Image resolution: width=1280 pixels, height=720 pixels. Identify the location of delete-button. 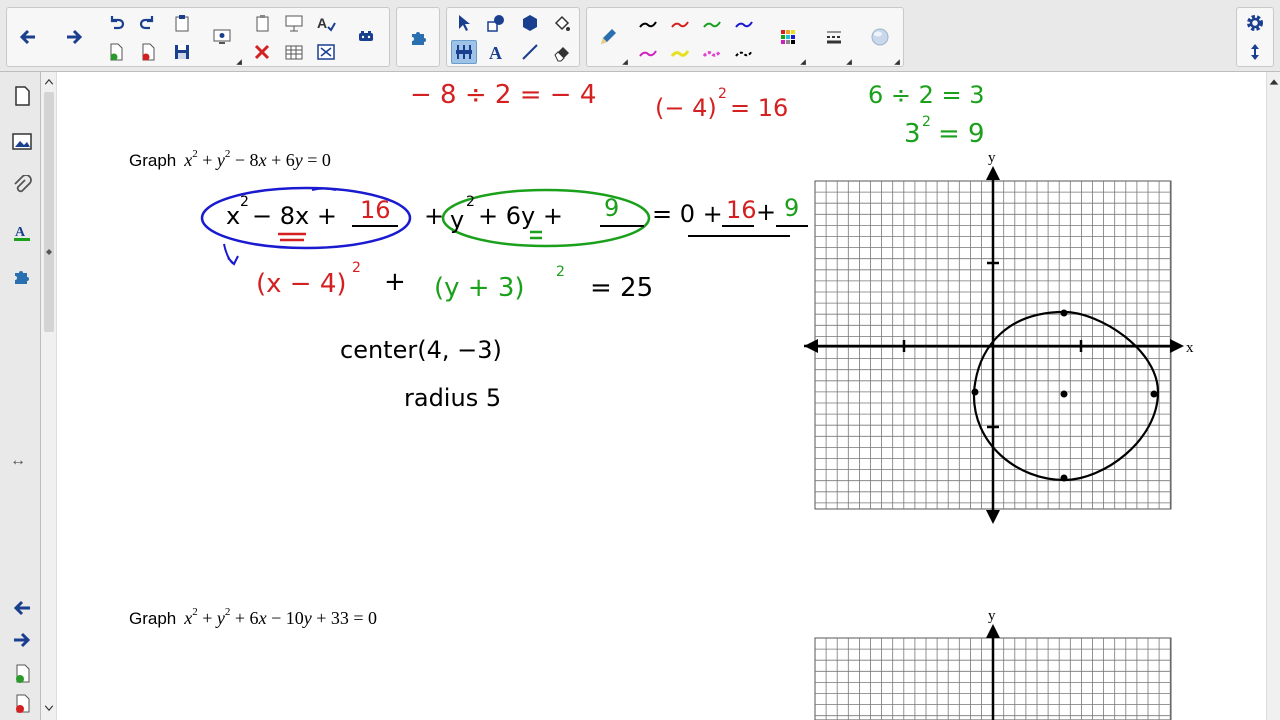
(262, 52).